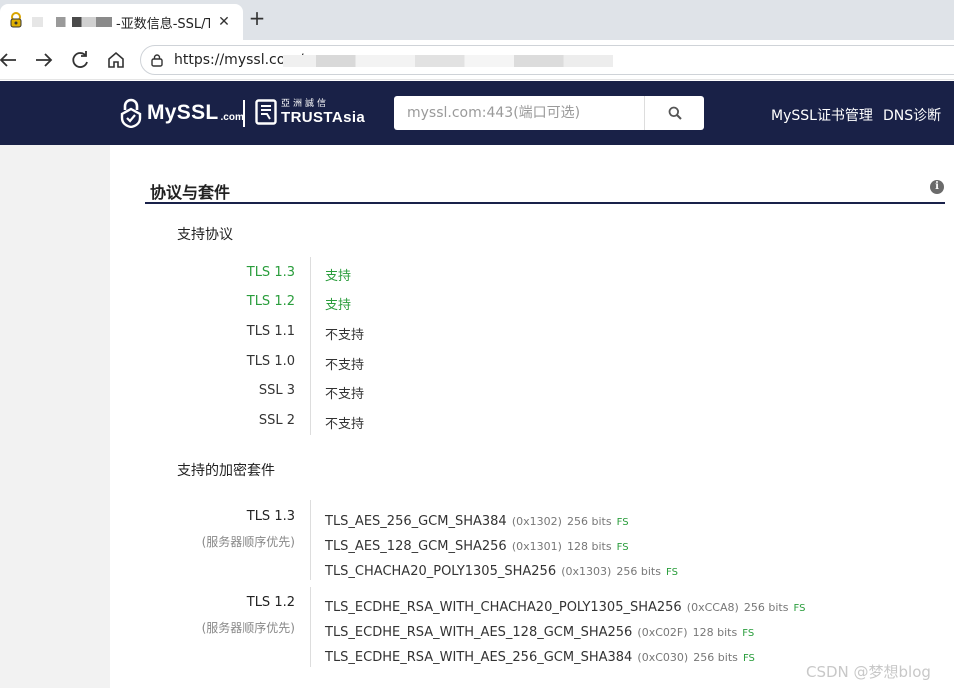 Image resolution: width=954 pixels, height=688 pixels. Describe the element at coordinates (116, 60) in the screenshot. I see `home-icon` at that location.